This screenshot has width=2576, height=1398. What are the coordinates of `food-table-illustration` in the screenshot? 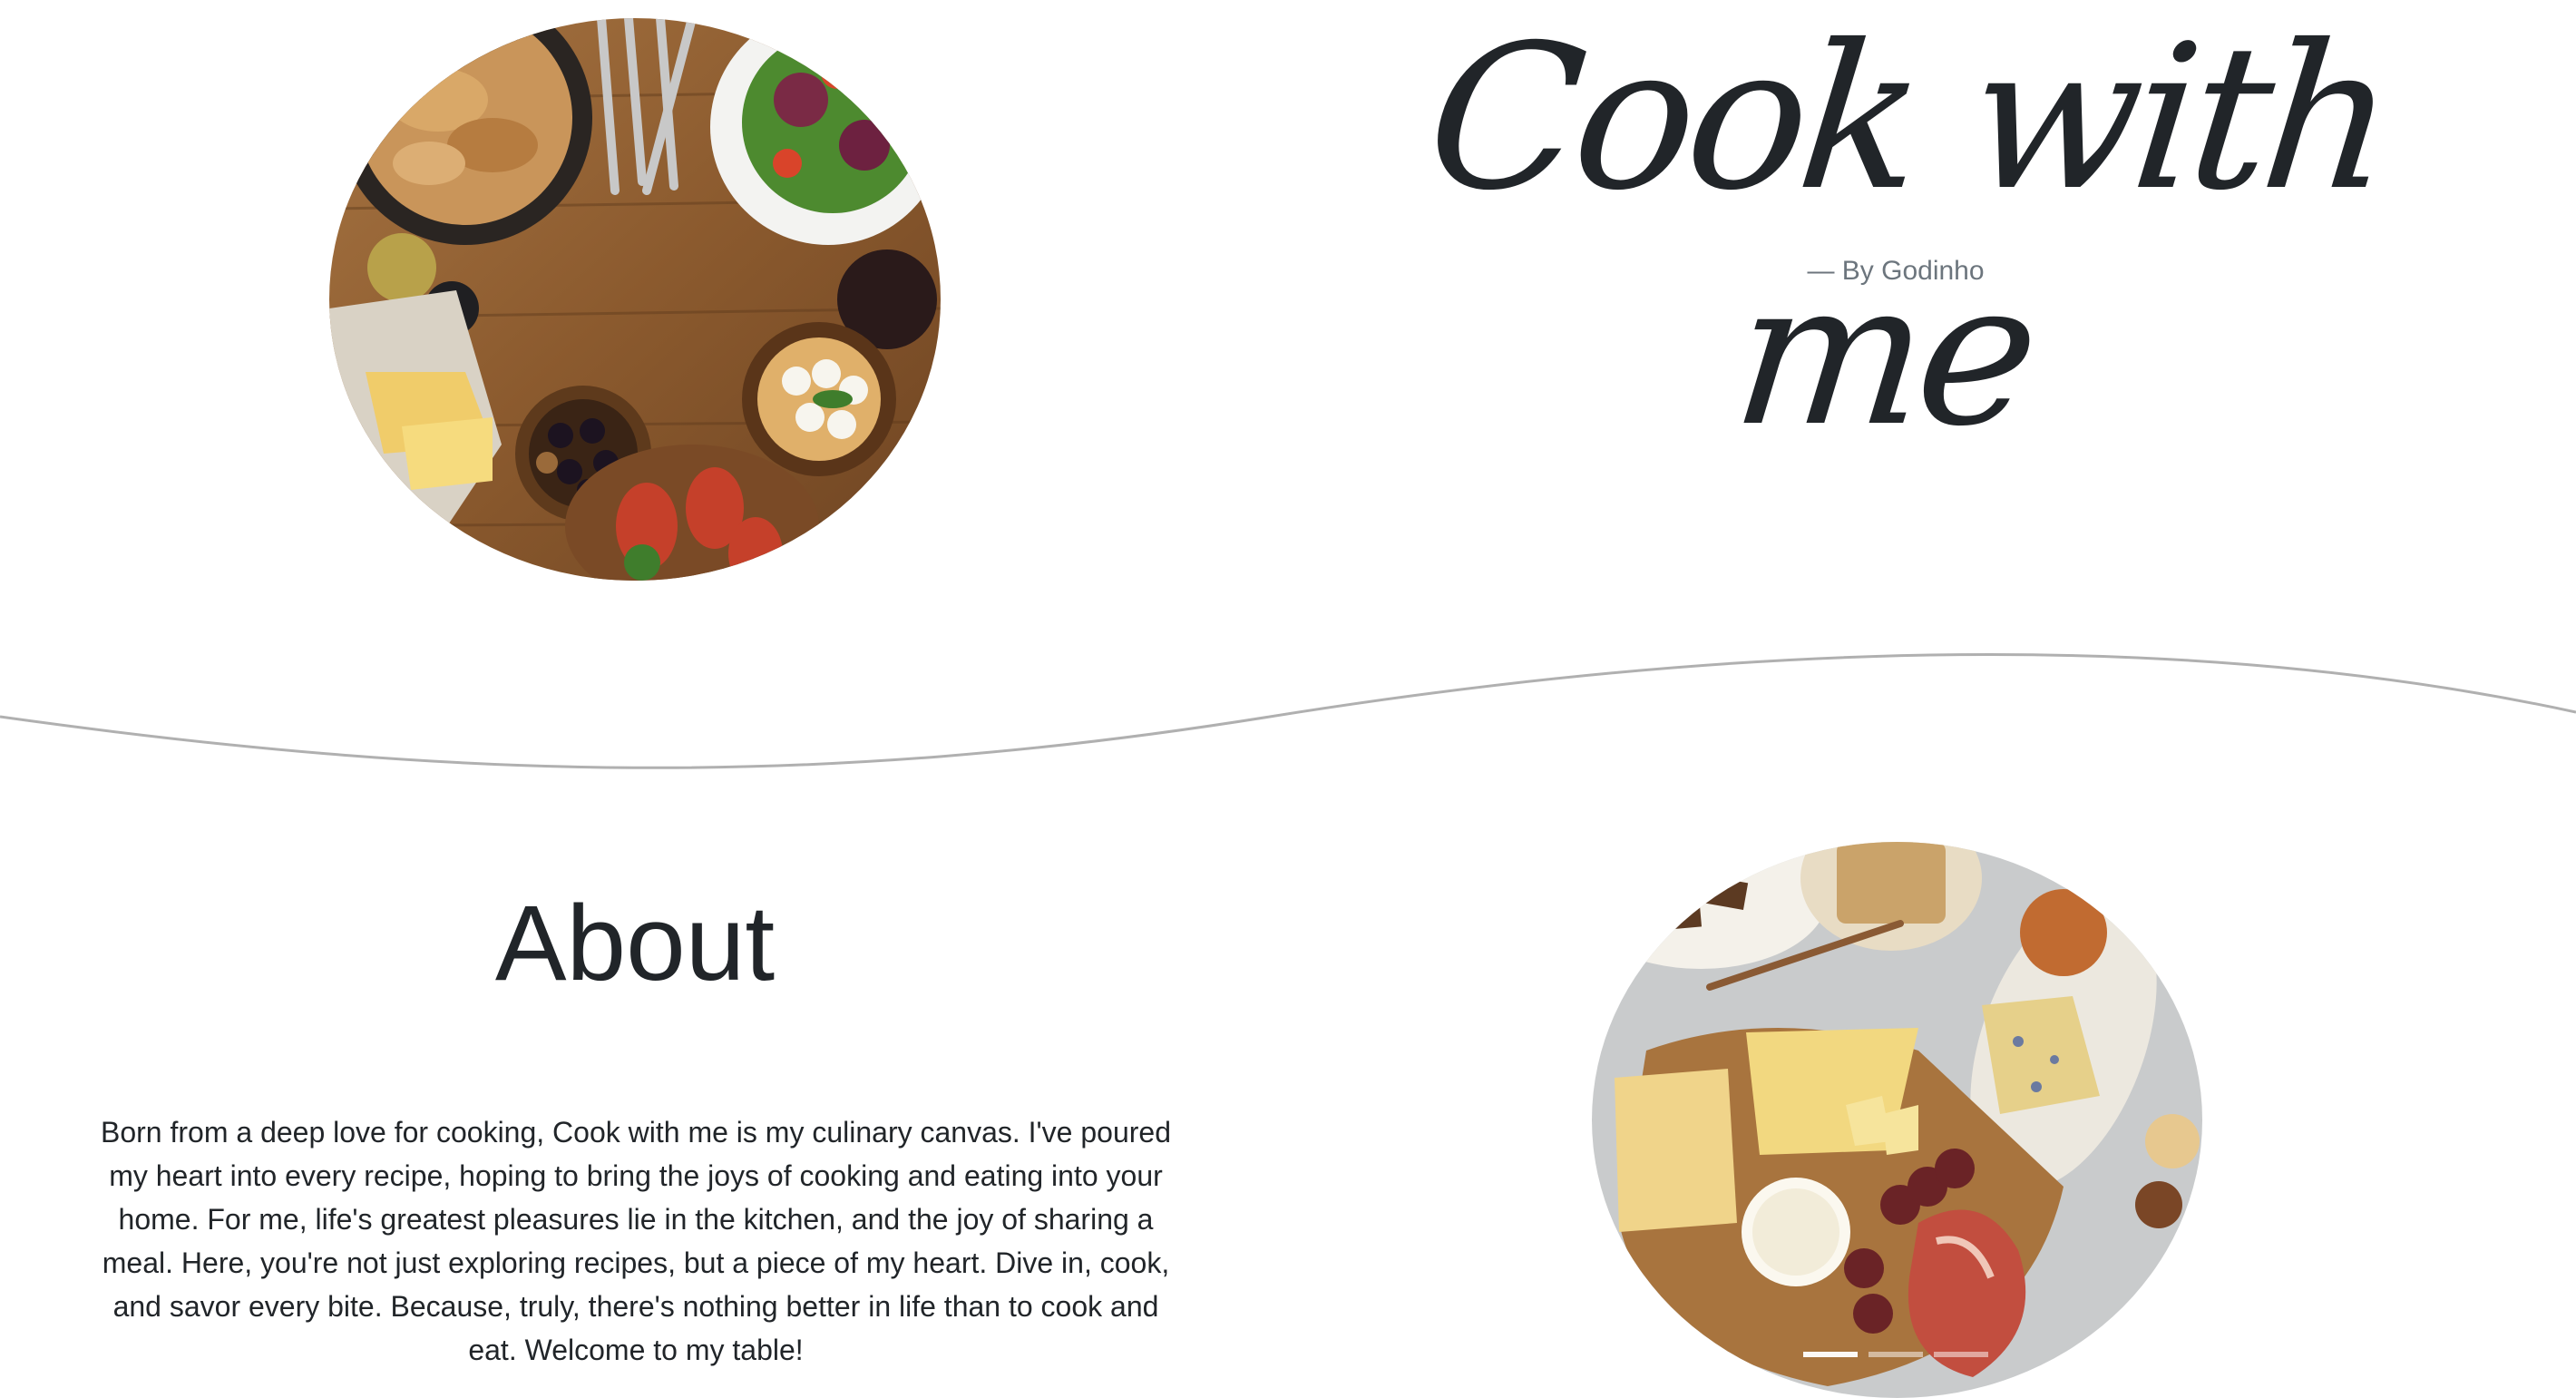 It's located at (635, 300).